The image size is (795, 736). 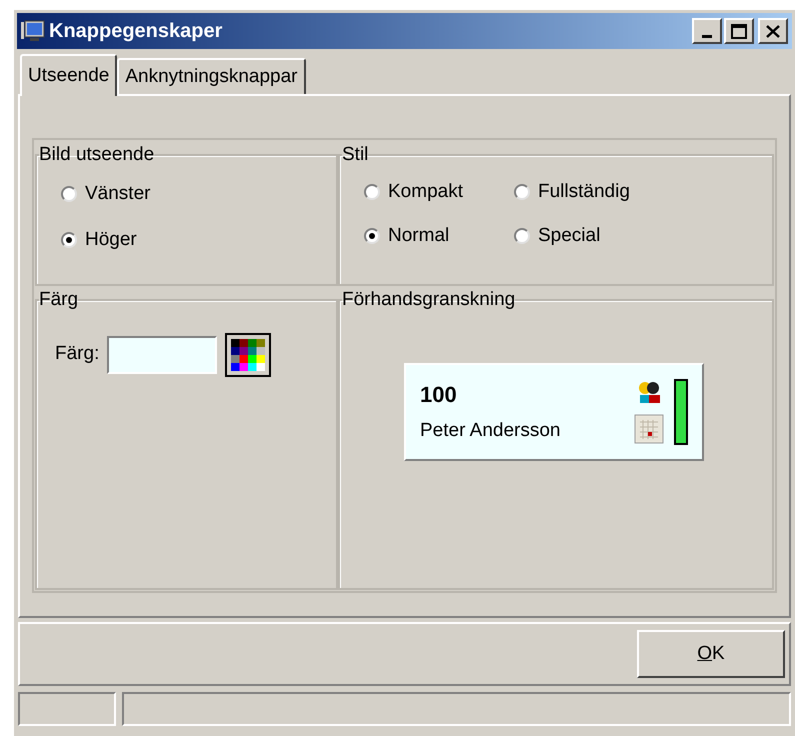 What do you see at coordinates (211, 76) in the screenshot?
I see `tab: Anknytningsknappar` at bounding box center [211, 76].